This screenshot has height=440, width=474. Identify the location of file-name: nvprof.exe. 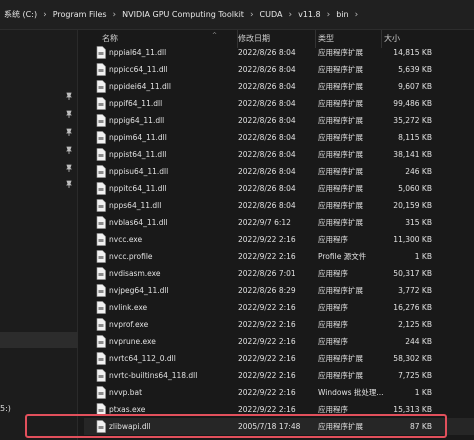
(129, 324).